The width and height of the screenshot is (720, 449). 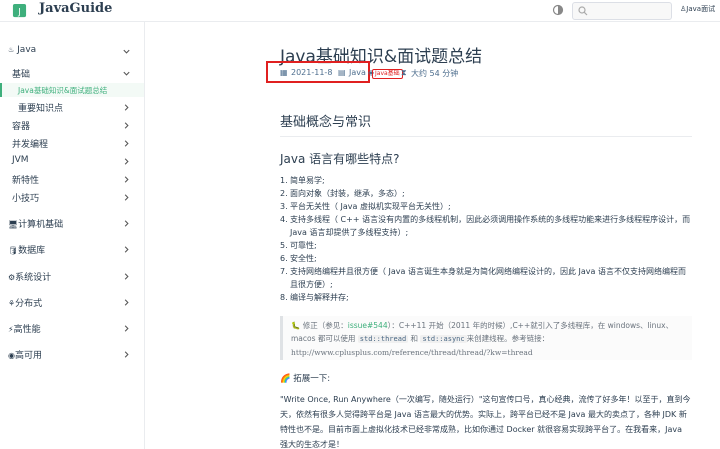 What do you see at coordinates (22, 50) in the screenshot?
I see `sidebar-item-label: ♨ Java` at bounding box center [22, 50].